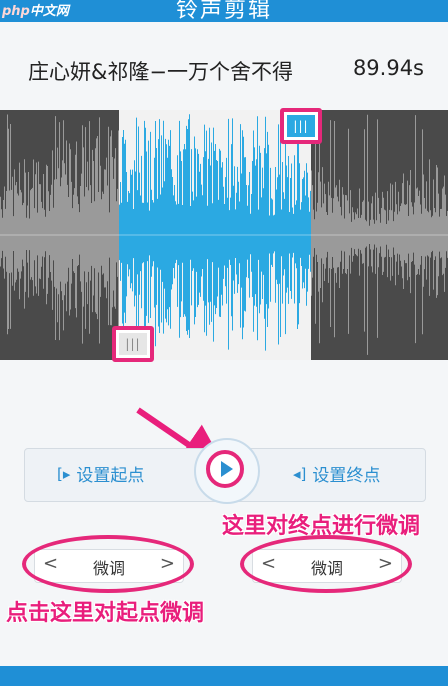 This screenshot has height=686, width=448. I want to click on set-start-label: 设置起点, so click(110, 476).